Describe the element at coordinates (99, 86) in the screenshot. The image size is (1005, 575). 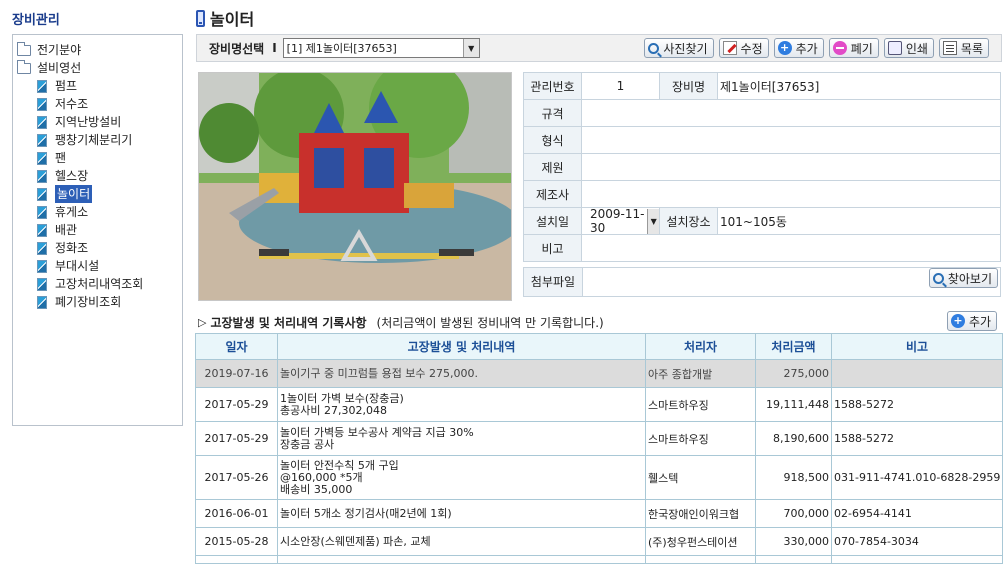
I see `tree-item: 펌프` at that location.